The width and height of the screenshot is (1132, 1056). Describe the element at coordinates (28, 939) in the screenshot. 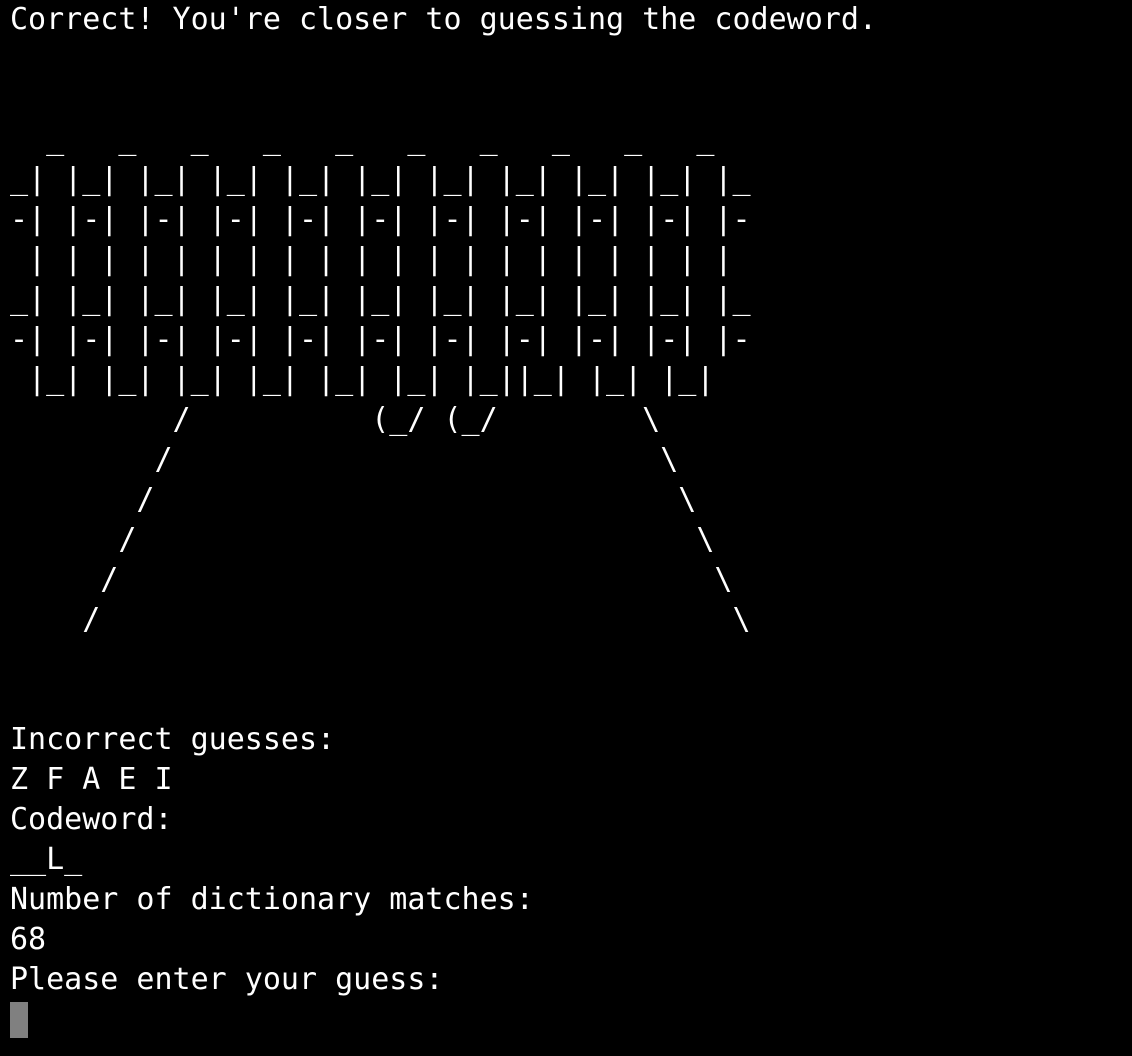

I see `dictionary-matches-value: 68` at that location.